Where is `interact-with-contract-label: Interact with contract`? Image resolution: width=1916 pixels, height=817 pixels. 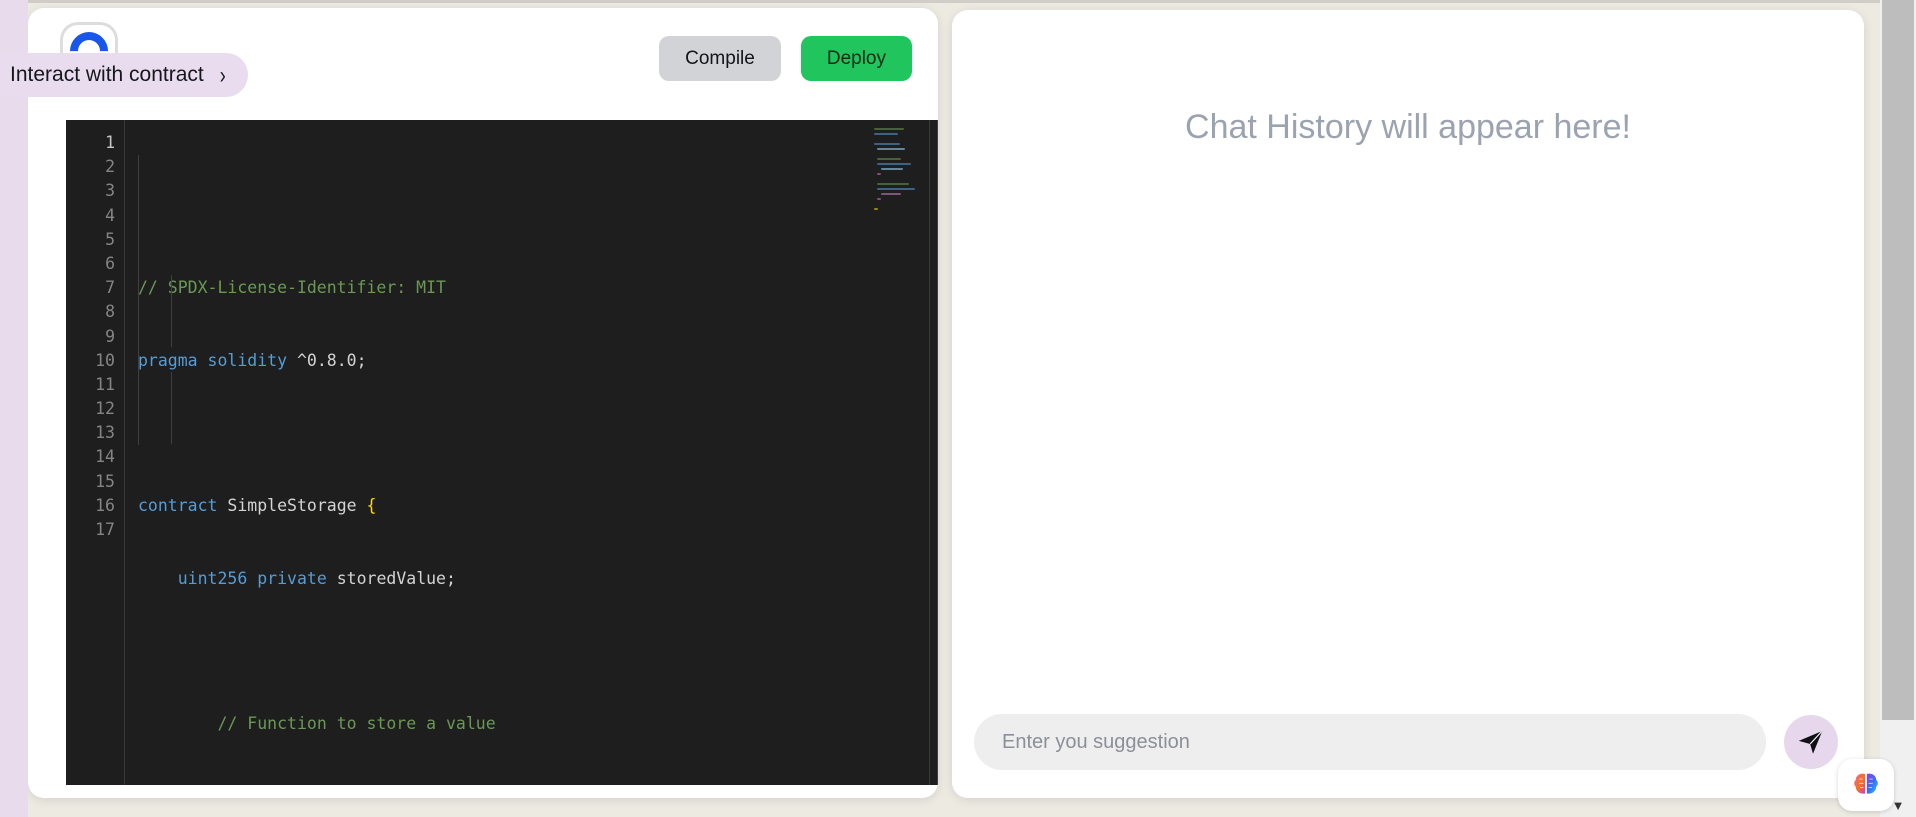 interact-with-contract-label: Interact with contract is located at coordinates (107, 74).